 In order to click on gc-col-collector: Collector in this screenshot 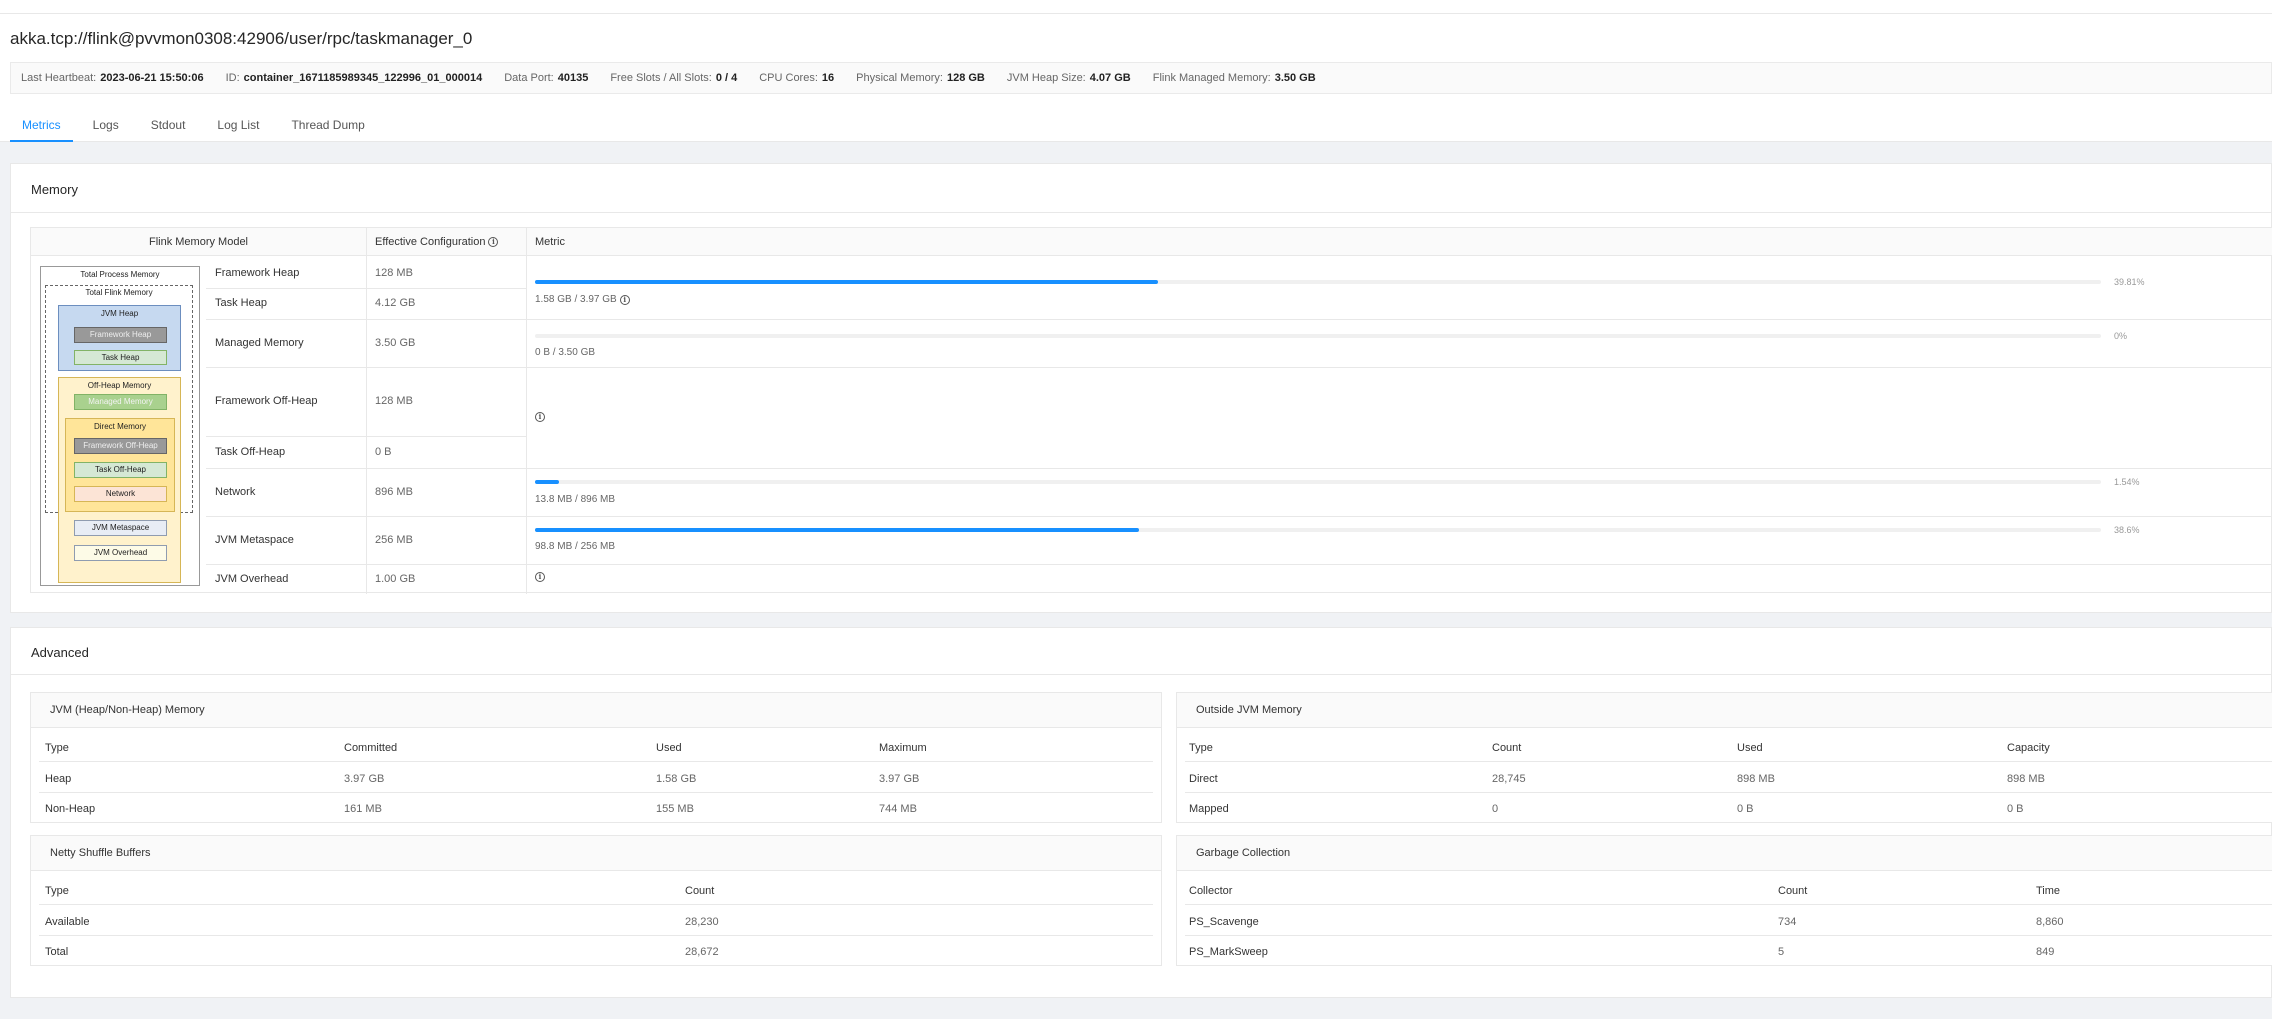, I will do `click(1211, 891)`.